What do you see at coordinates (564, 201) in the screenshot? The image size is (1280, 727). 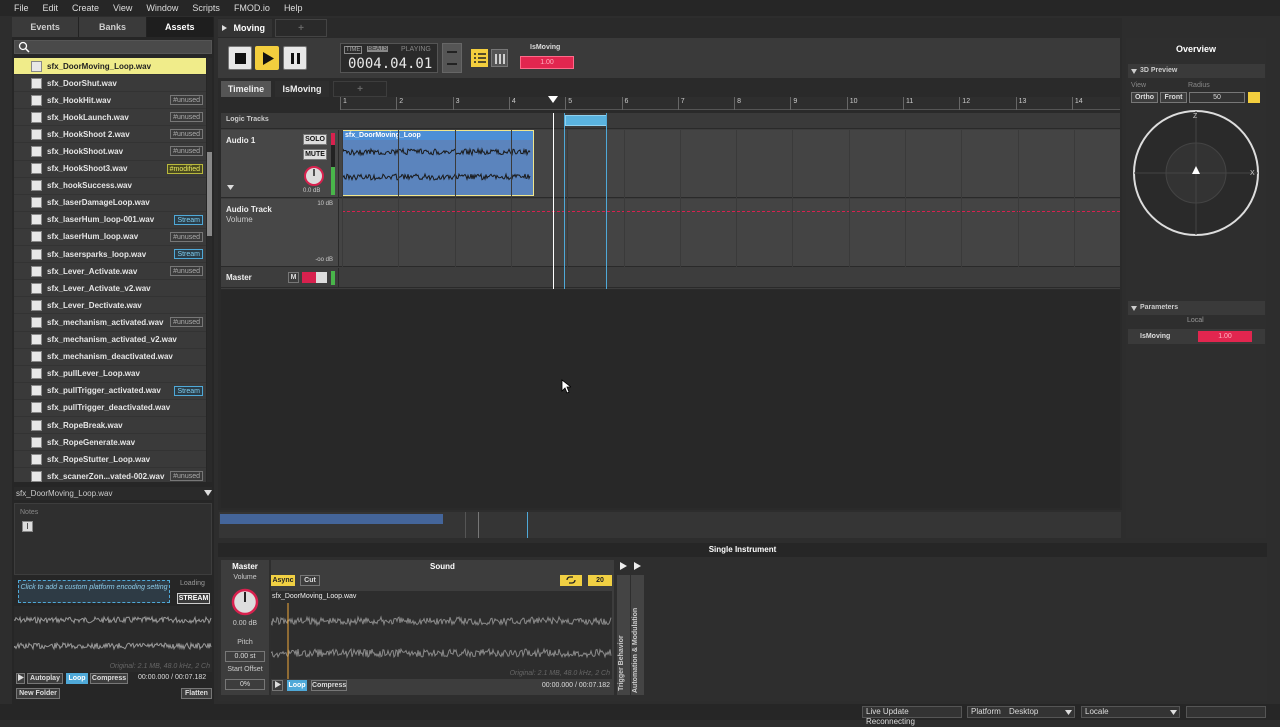 I see `loop-start-marker` at bounding box center [564, 201].